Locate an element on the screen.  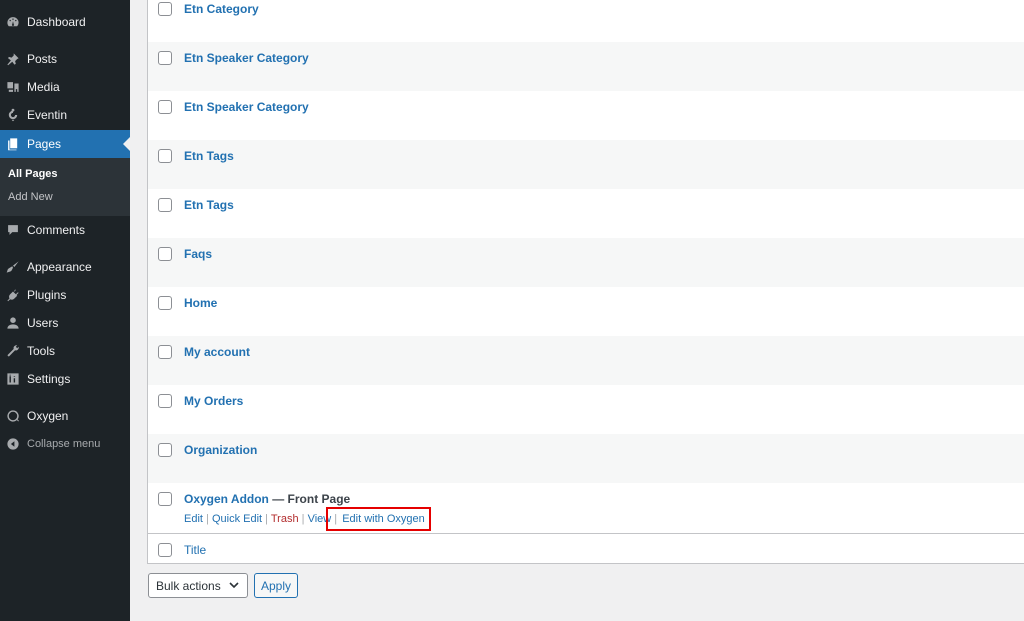
page-title-link: My account is located at coordinates (217, 352).